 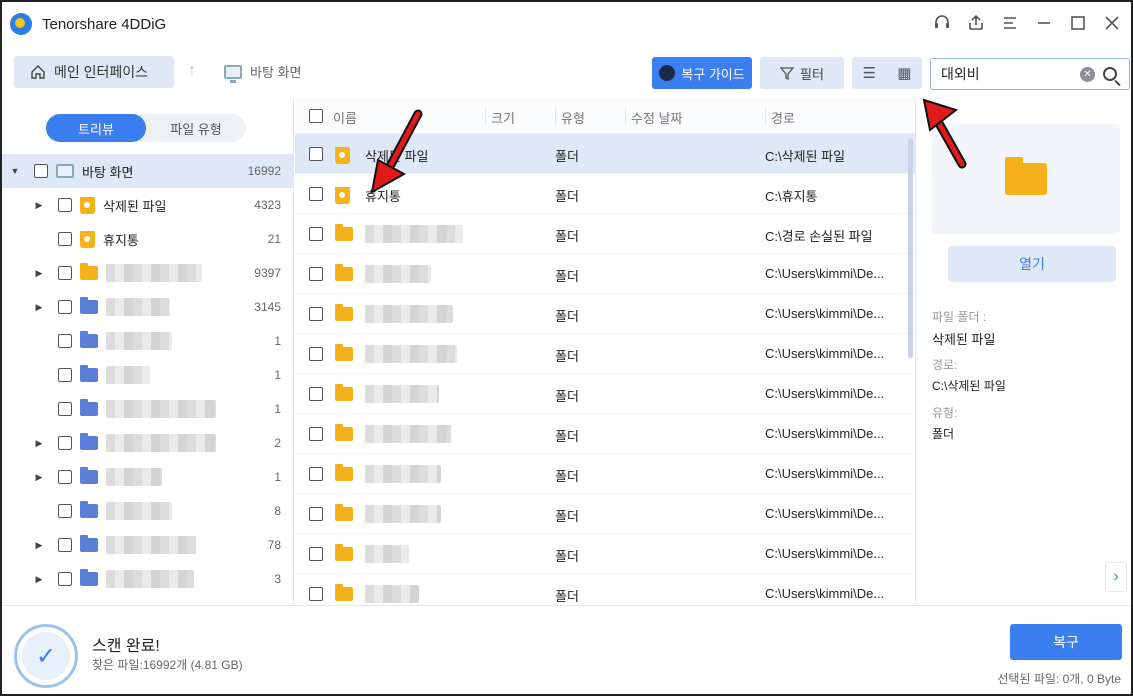 What do you see at coordinates (783, 117) in the screenshot?
I see `column-path: 경로` at bounding box center [783, 117].